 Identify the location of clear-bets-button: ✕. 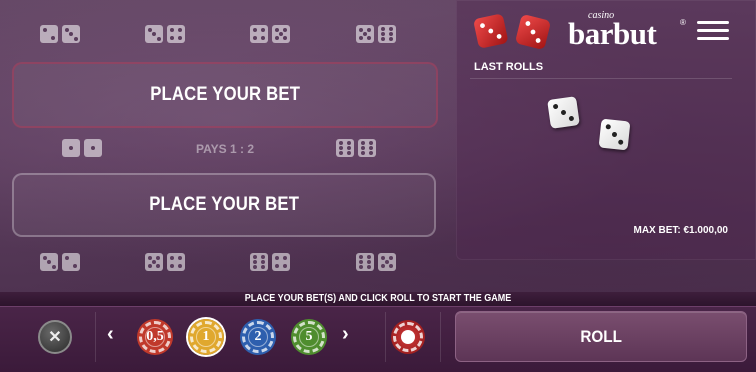
(55, 337).